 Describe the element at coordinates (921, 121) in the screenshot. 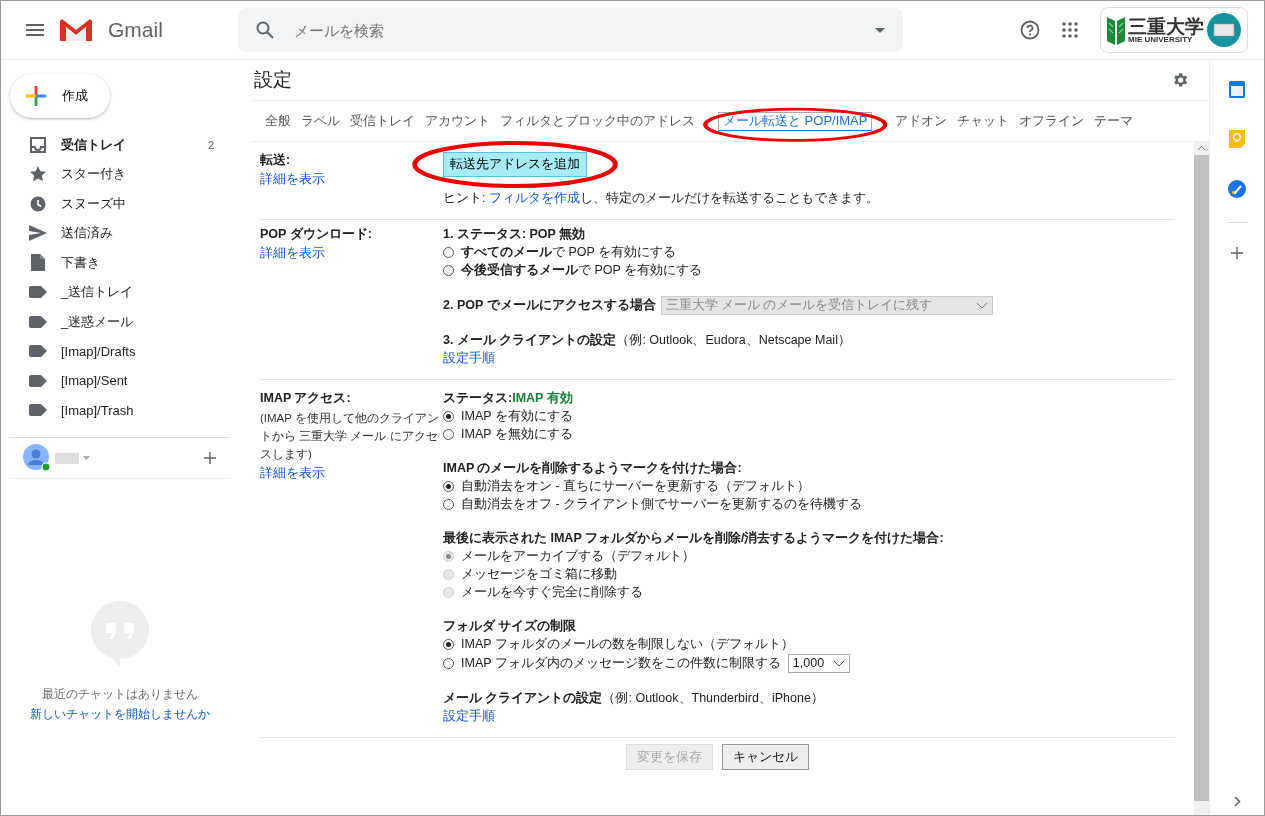

I see `settings-tab: アドオン` at that location.